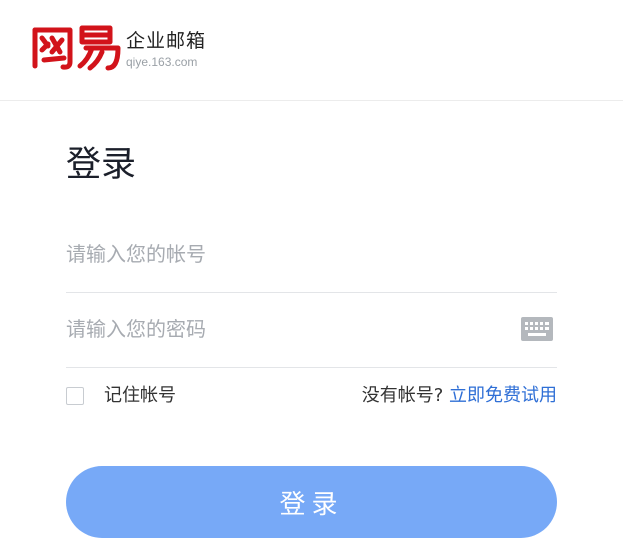 This screenshot has height=539, width=623. What do you see at coordinates (537, 329) in the screenshot?
I see `keyboard-icon` at bounding box center [537, 329].